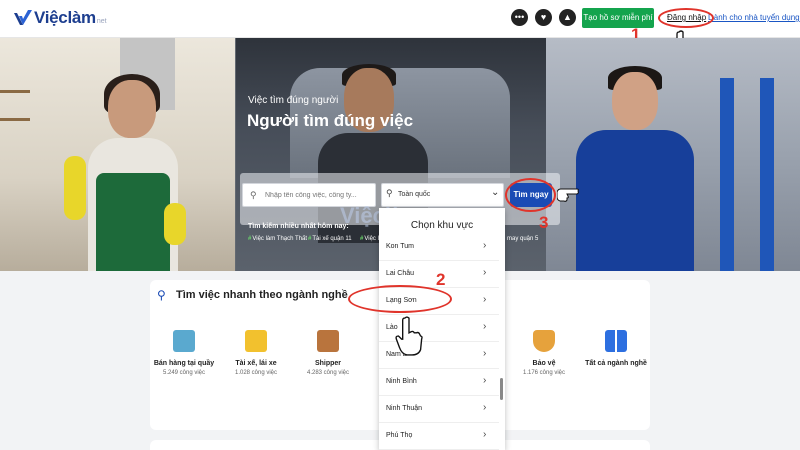 This screenshot has width=800, height=450. What do you see at coordinates (184, 363) in the screenshot?
I see `category-name: Bán hàng tại quầy` at bounding box center [184, 363].